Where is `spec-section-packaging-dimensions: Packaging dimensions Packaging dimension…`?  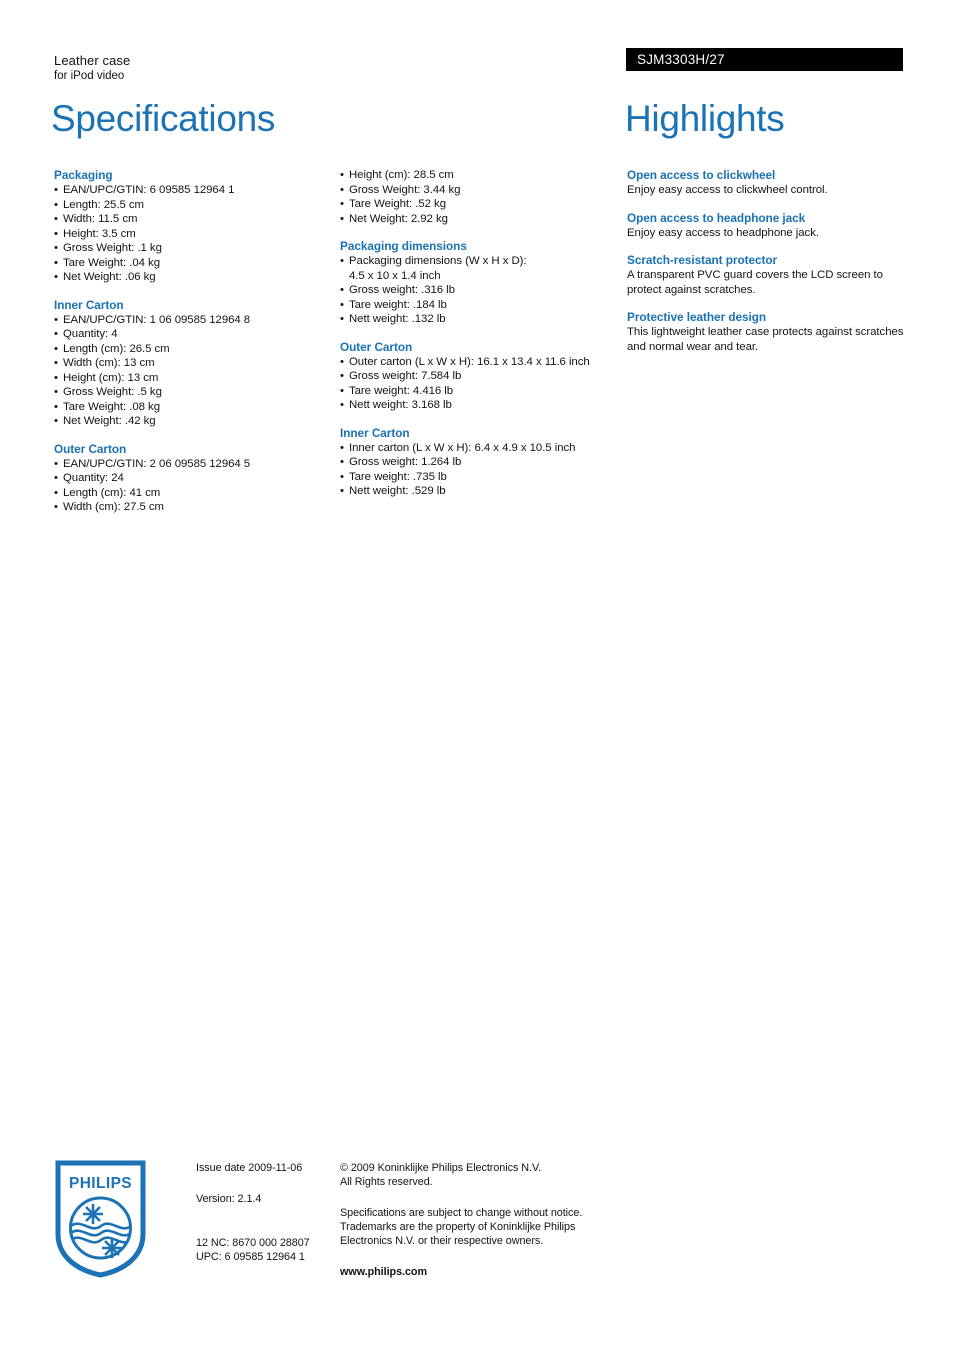
spec-section-packaging-dimensions: Packaging dimensions Packaging dimension… is located at coordinates (480, 283).